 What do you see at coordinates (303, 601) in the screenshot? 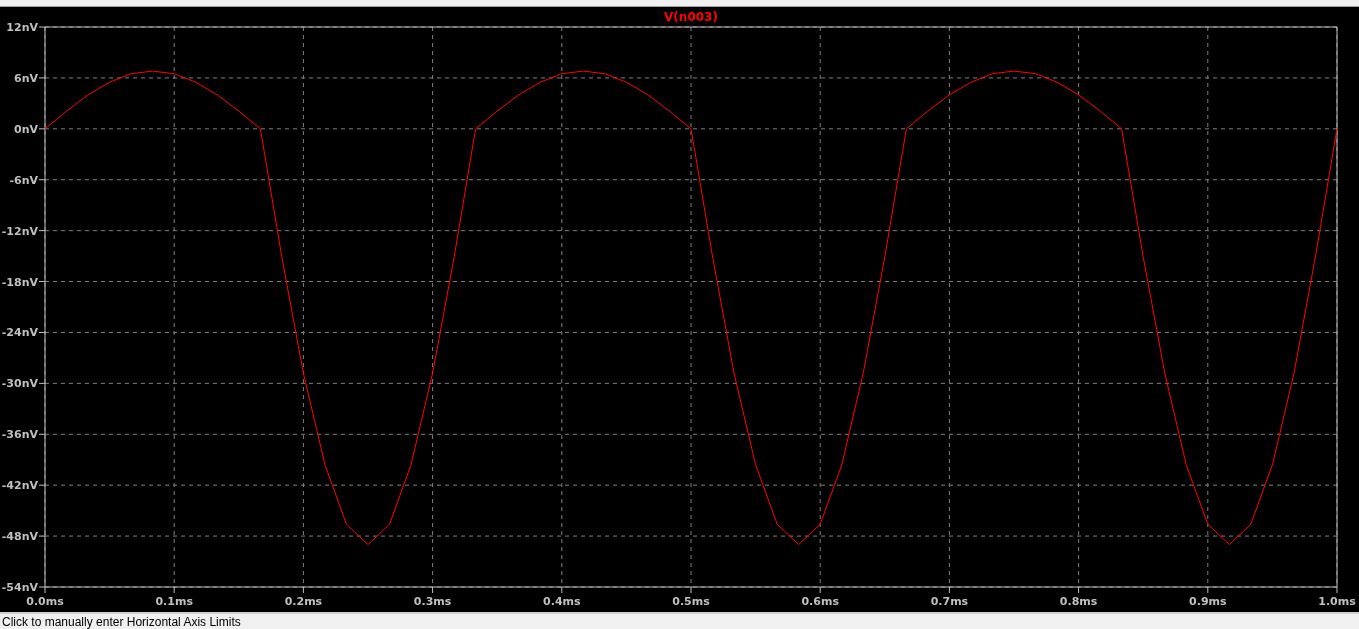
I see `x-tick-label: 0.2ms` at bounding box center [303, 601].